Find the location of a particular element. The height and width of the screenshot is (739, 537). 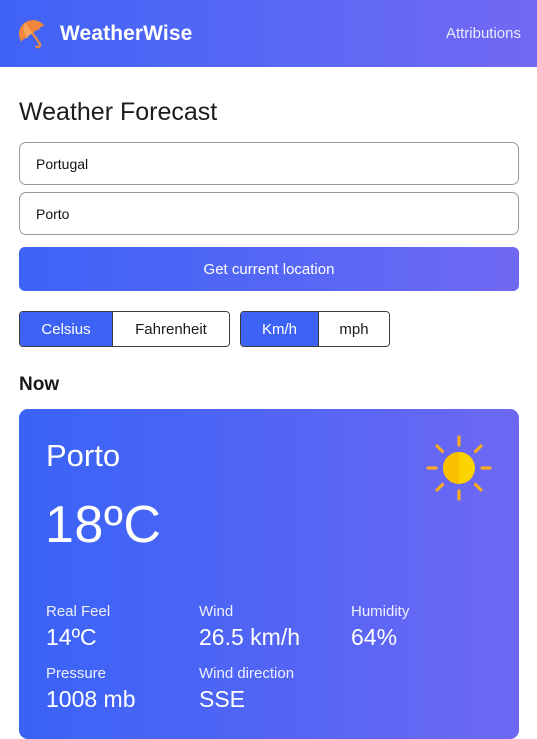

pressure-label: Pressure is located at coordinates (76, 673).